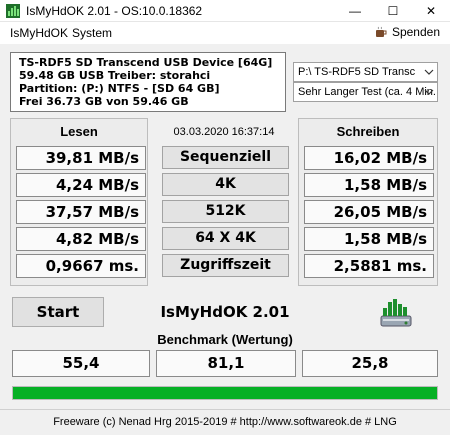  I want to click on drive-info-line: 59.48 GB USB Treiber: storahci, so click(115, 75).